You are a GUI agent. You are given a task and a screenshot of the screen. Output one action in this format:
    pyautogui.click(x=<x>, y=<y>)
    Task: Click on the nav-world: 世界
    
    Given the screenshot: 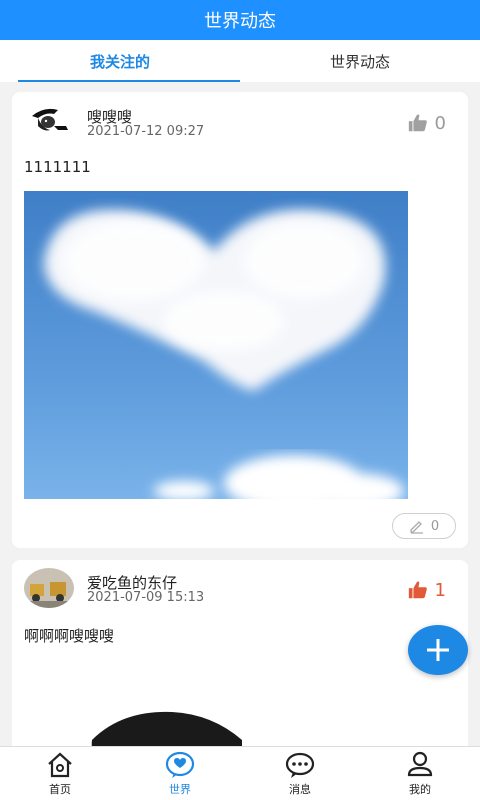 What is the action you would take?
    pyautogui.click(x=180, y=773)
    